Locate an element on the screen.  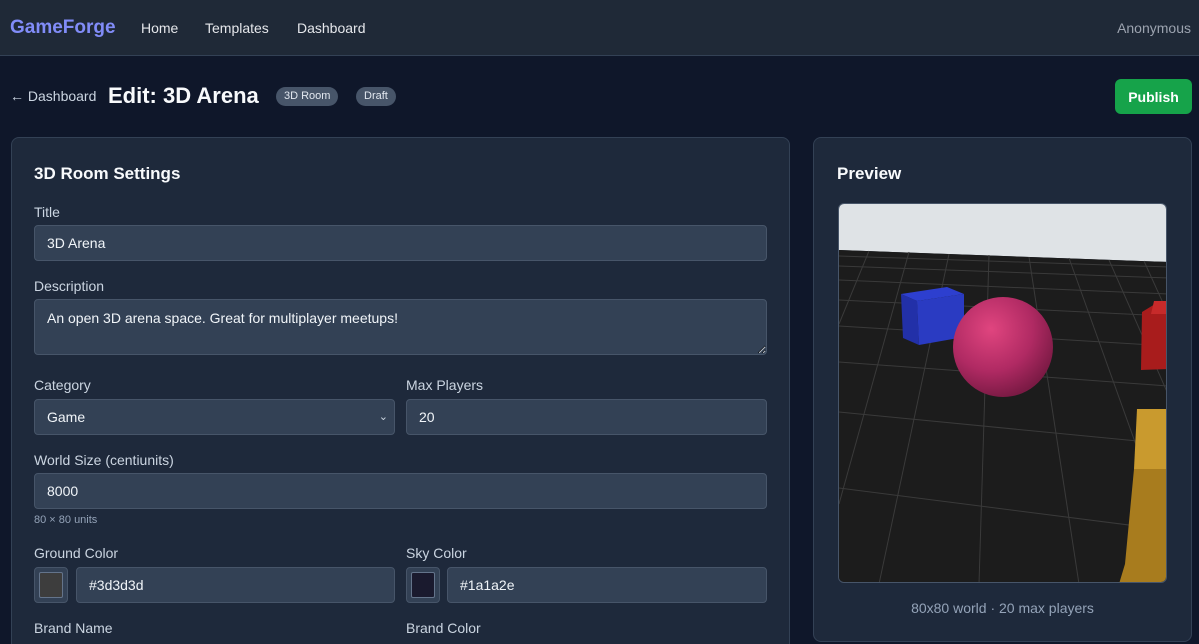
publish-button: Publish is located at coordinates (1153, 96).